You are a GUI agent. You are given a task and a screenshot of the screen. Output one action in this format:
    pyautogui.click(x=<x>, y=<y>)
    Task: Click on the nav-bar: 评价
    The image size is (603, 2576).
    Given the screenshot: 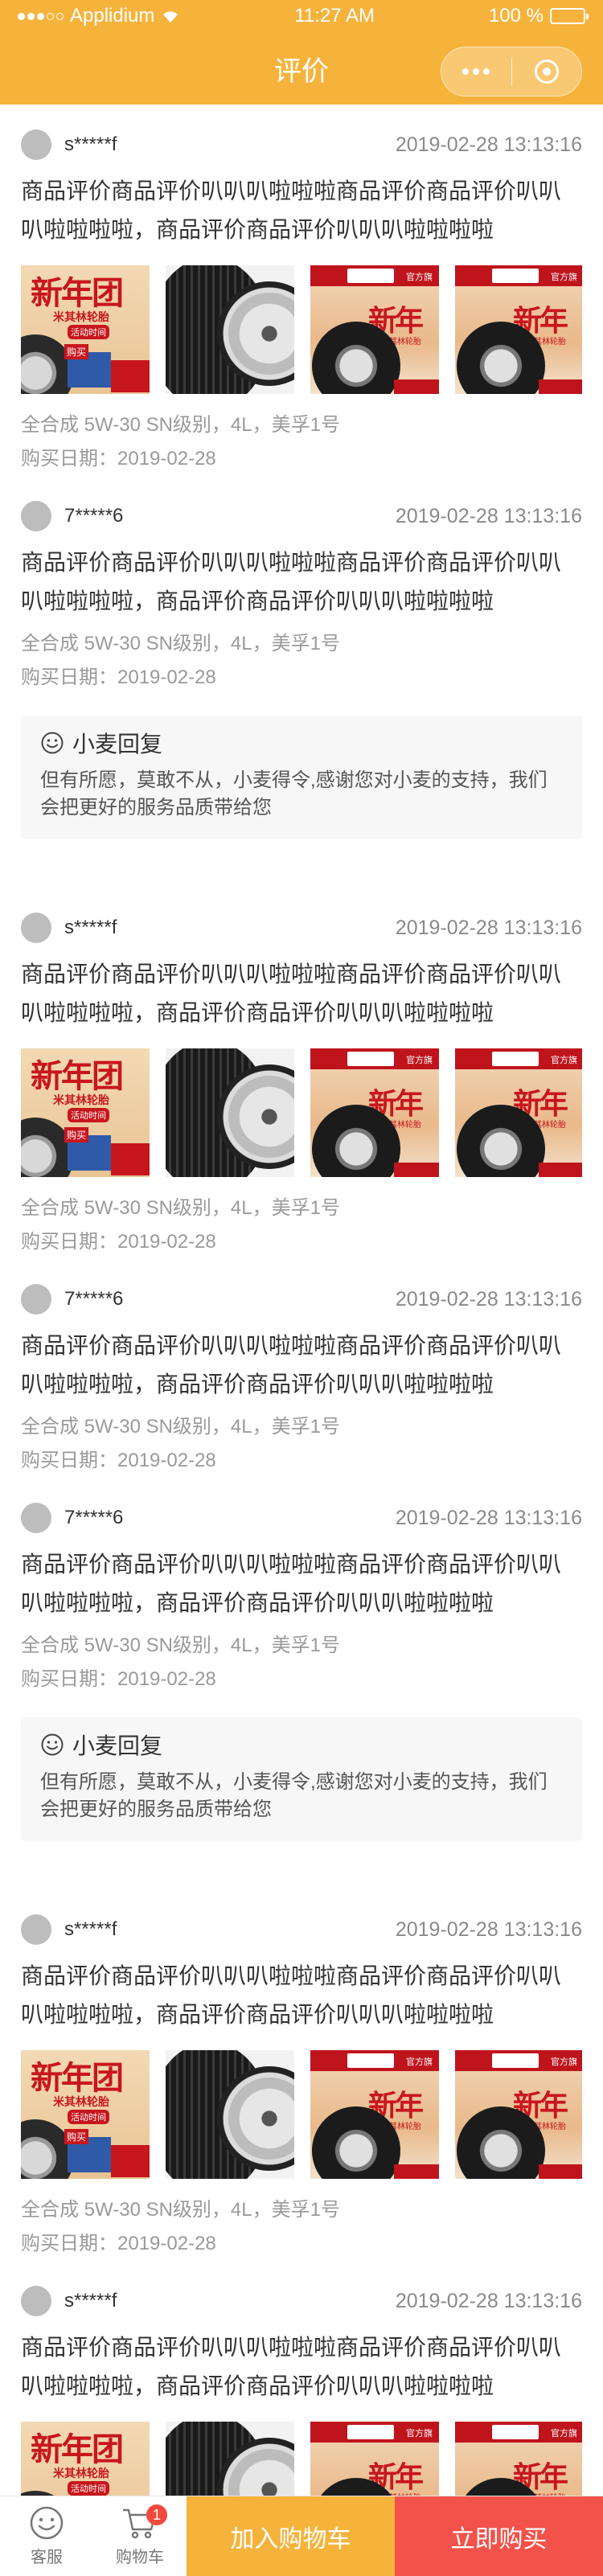 What is the action you would take?
    pyautogui.click(x=301, y=68)
    